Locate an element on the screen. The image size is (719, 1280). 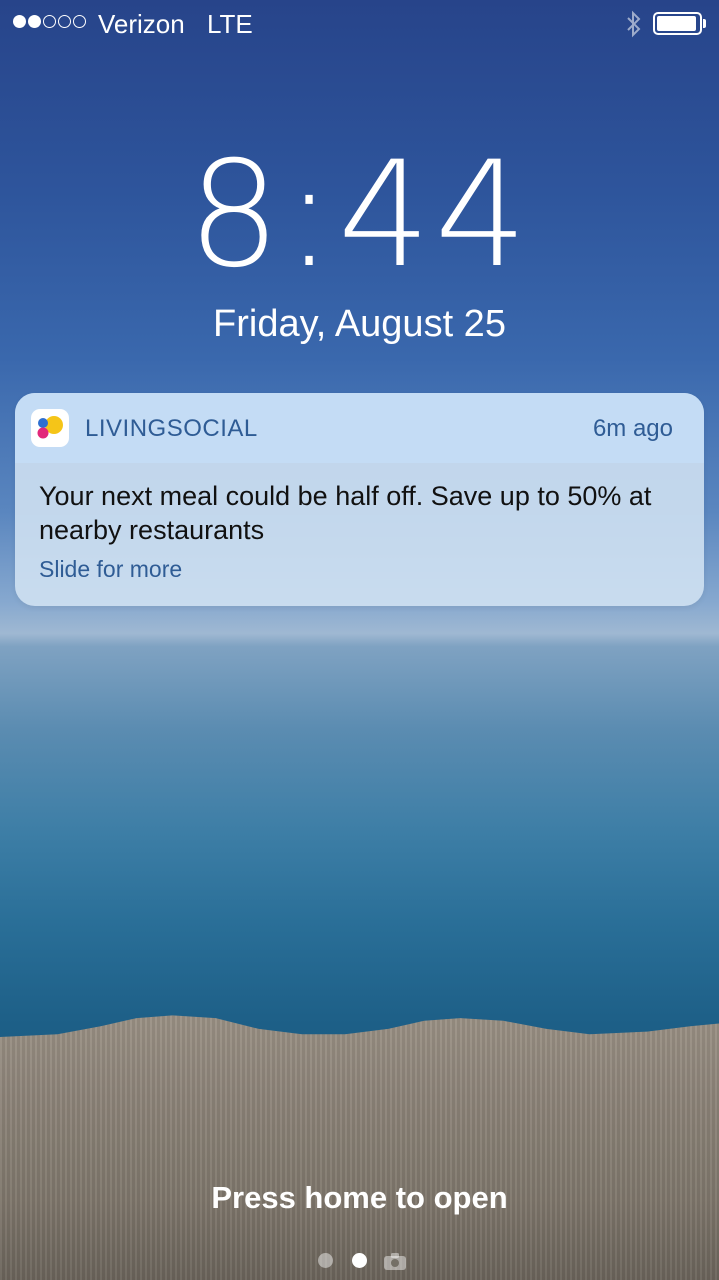
battery-fill is located at coordinates (676, 23).